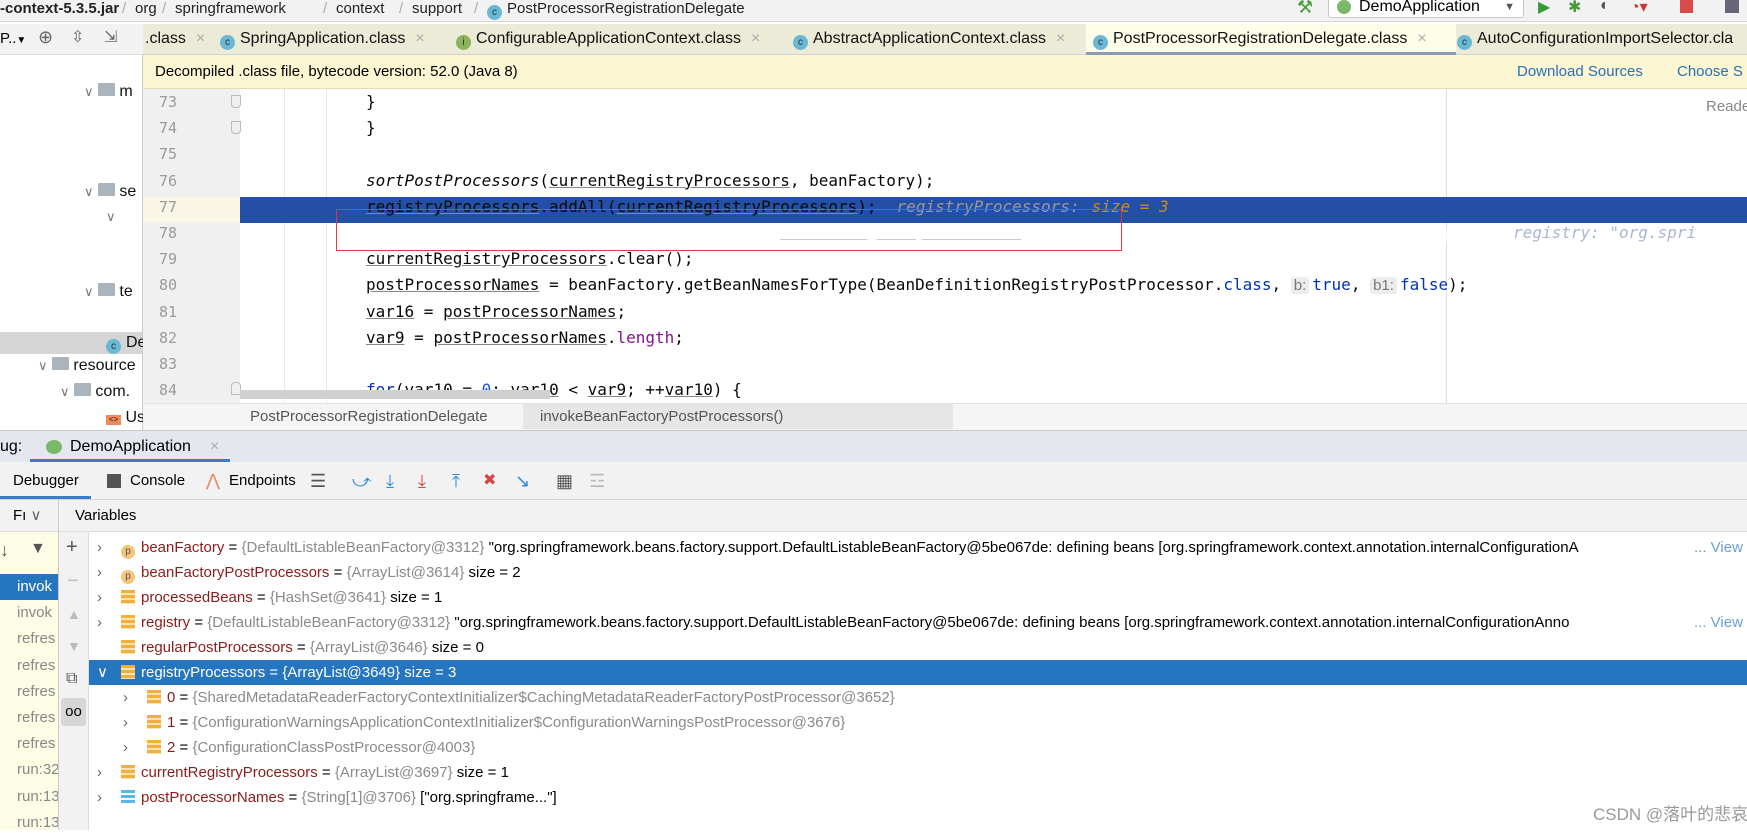  I want to click on breadcrumb-current: c PostProcessorRegistrationDelegate, so click(616, 10).